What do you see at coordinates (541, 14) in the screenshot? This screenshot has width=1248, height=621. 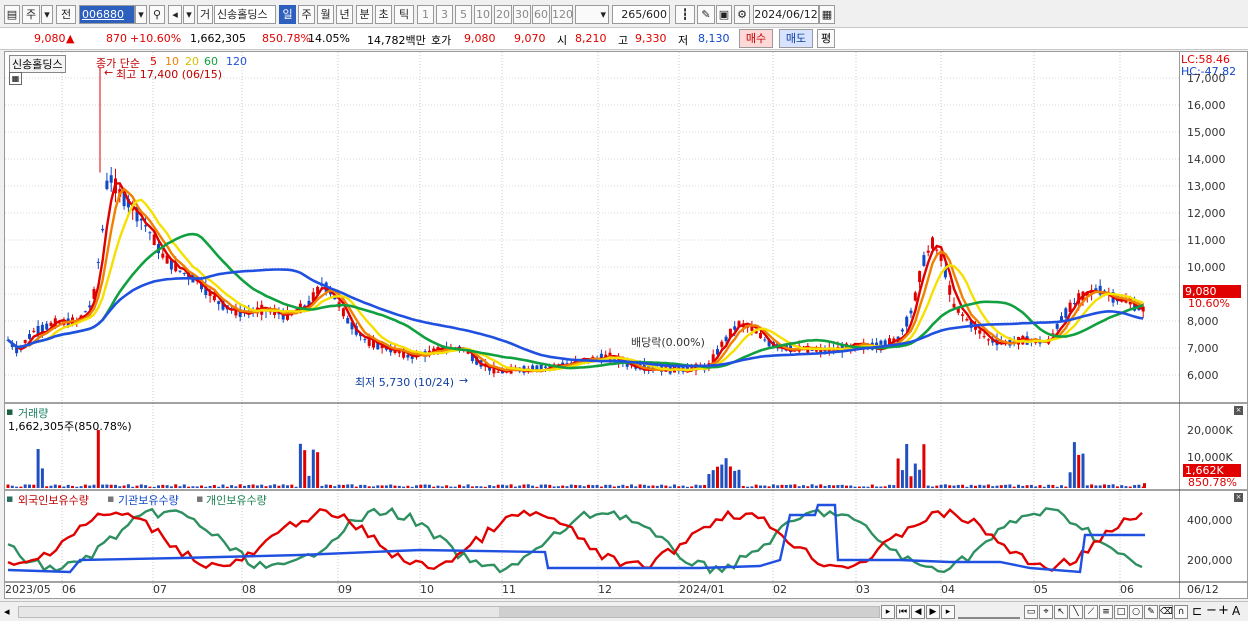 I see `count-60-button: 60` at bounding box center [541, 14].